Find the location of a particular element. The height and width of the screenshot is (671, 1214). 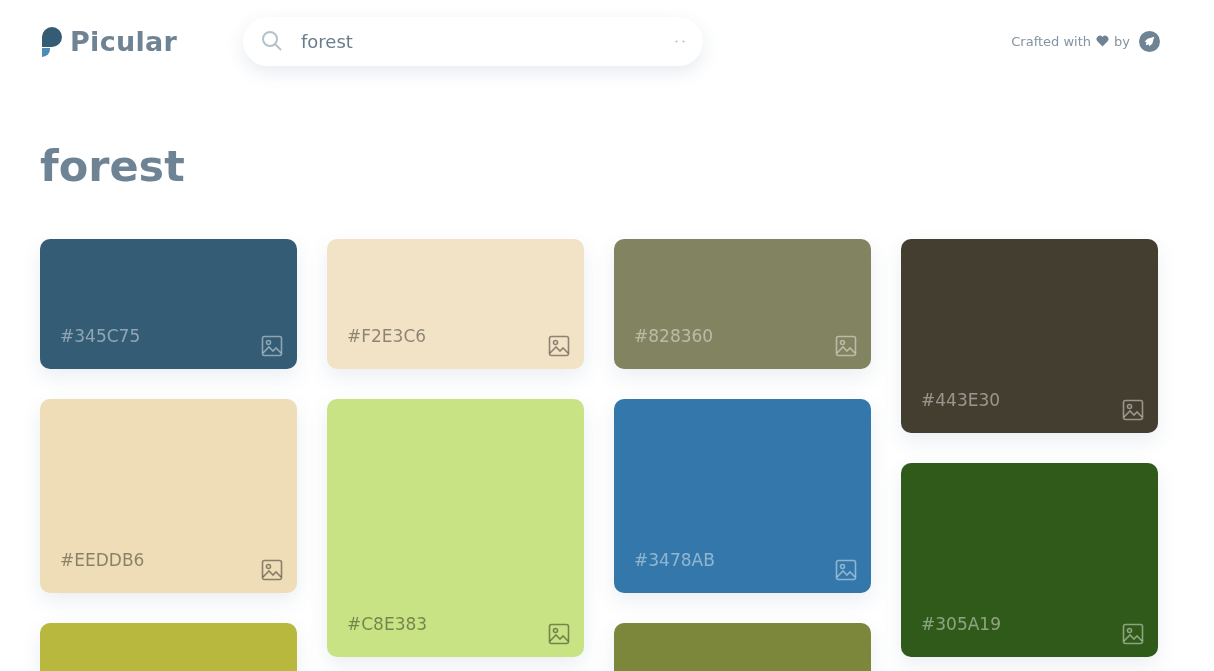

hex-code: #F2E3C6 is located at coordinates (387, 336).